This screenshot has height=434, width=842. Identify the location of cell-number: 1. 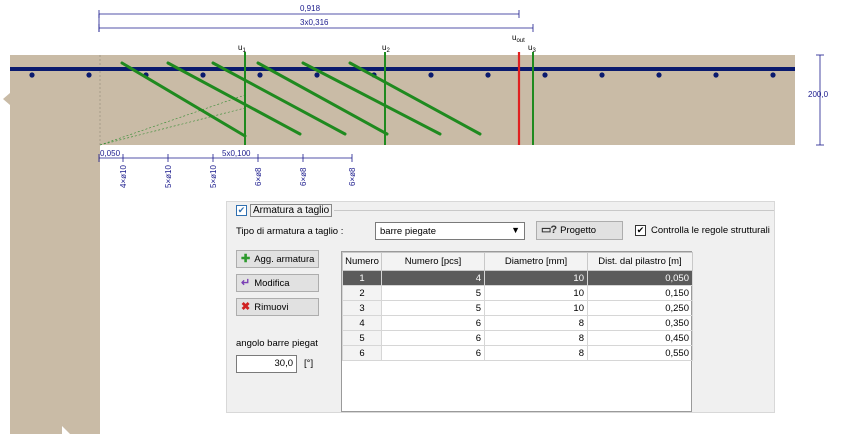
(362, 278).